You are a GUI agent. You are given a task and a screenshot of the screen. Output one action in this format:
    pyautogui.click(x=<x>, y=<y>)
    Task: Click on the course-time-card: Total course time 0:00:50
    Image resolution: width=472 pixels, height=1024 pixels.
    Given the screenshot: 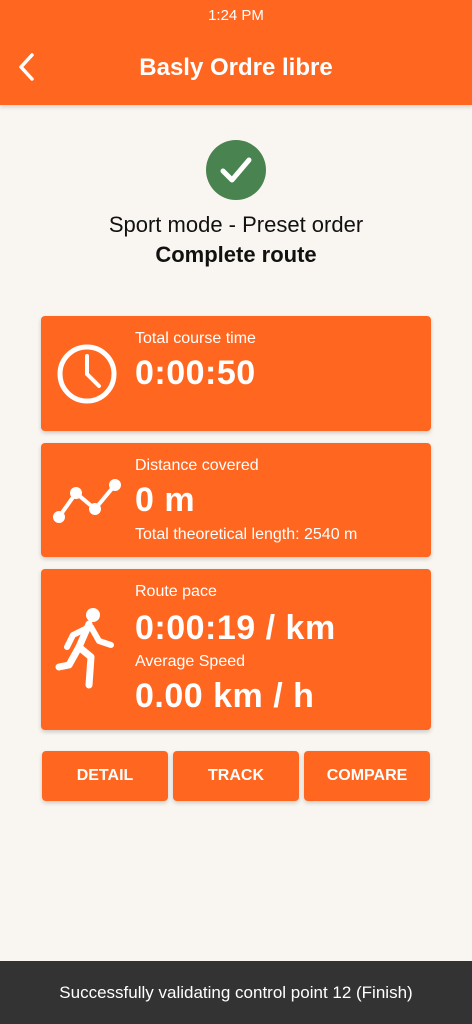 What is the action you would take?
    pyautogui.click(x=236, y=373)
    